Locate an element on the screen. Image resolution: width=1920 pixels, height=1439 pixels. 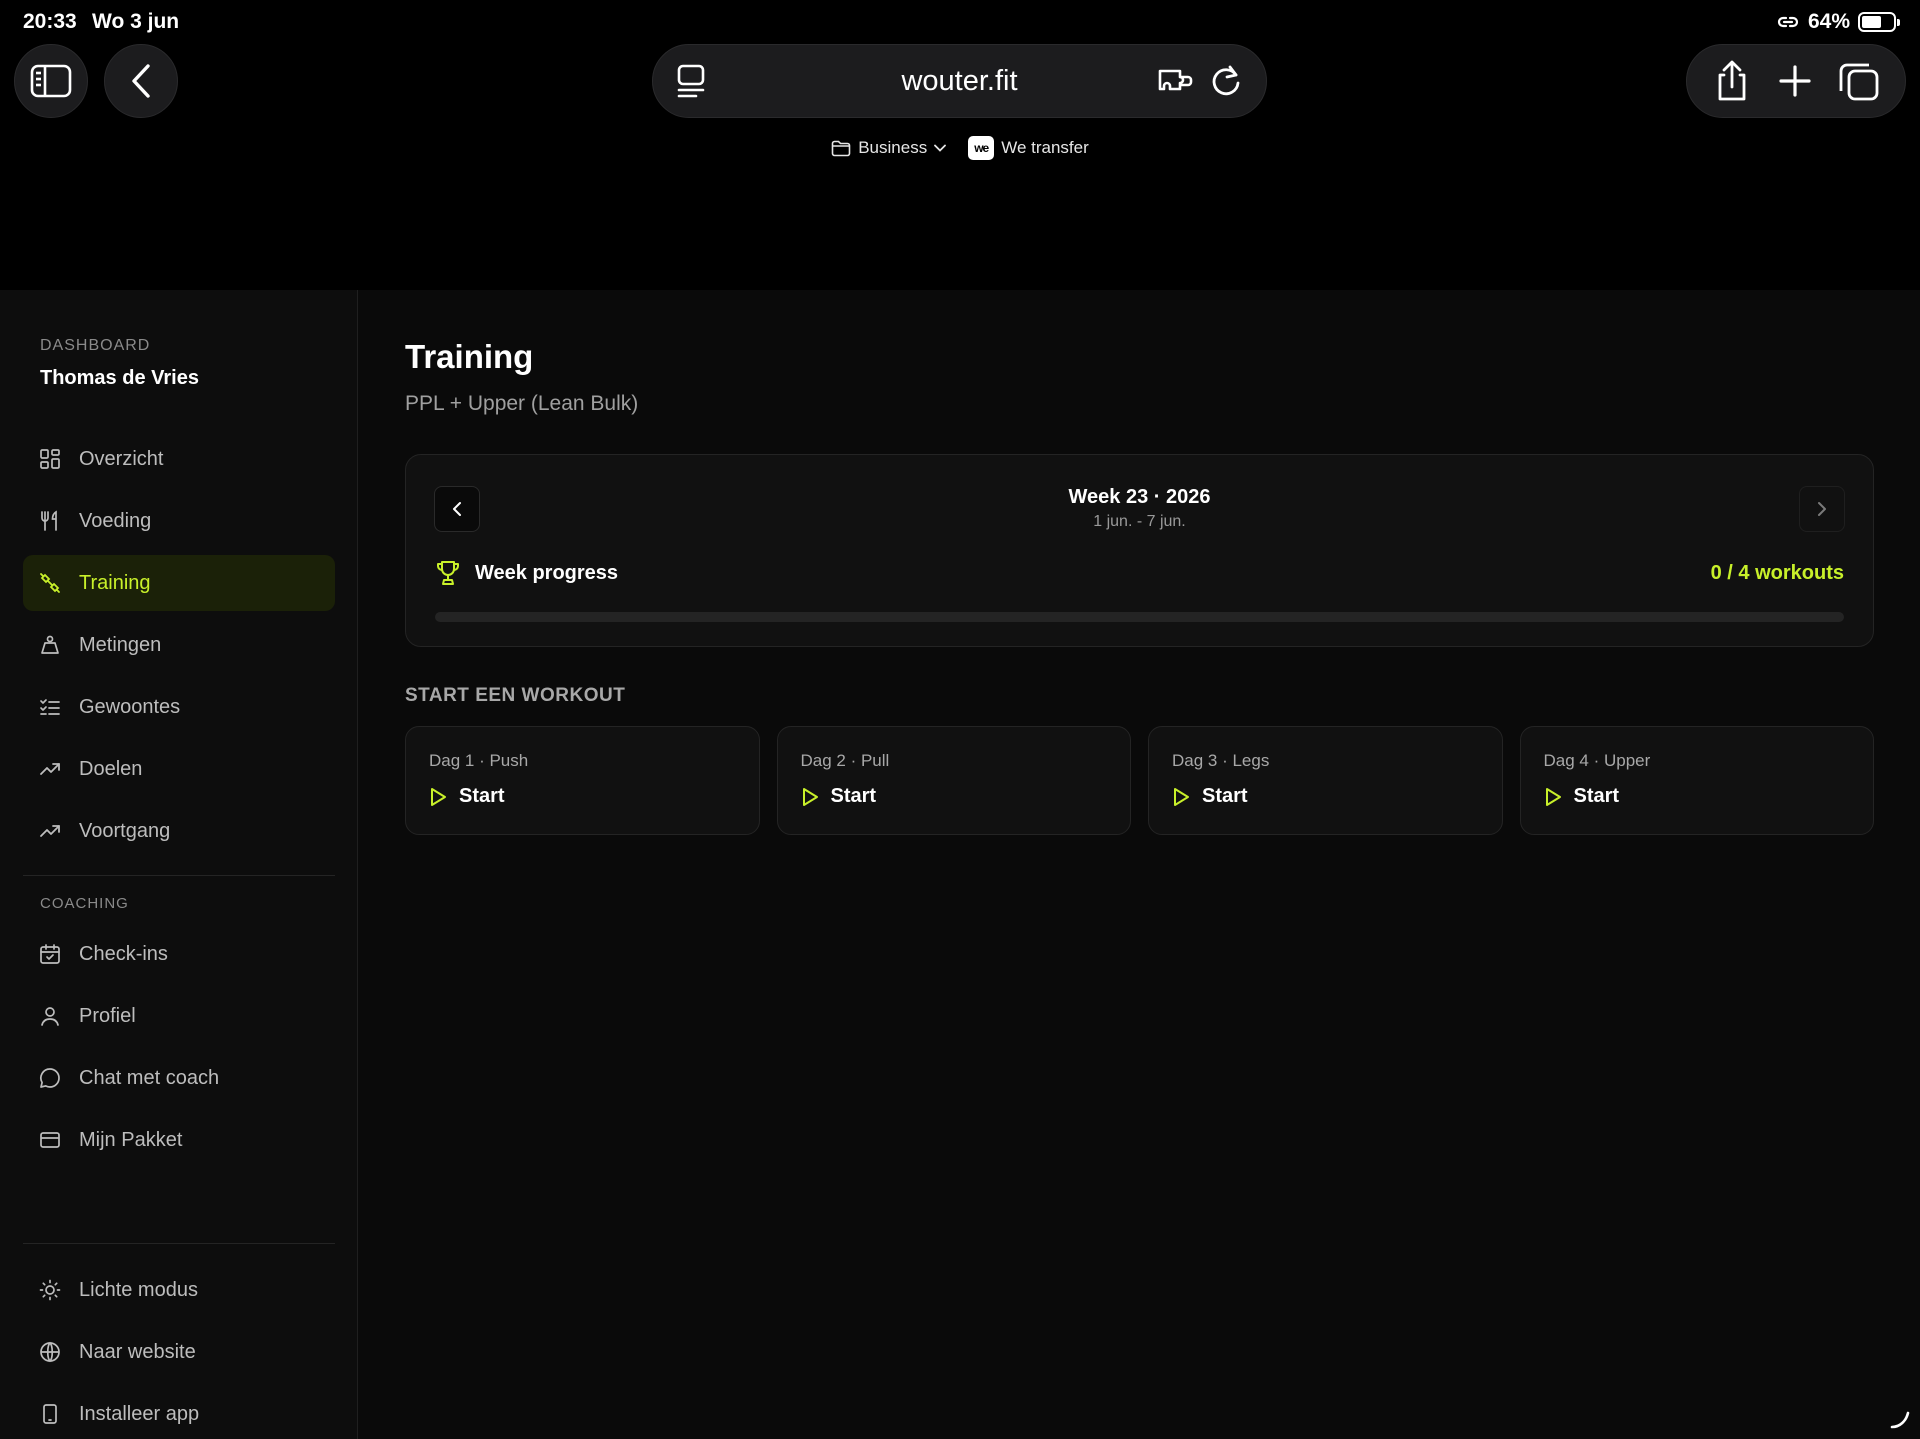
globe-icon is located at coordinates (50, 1352).